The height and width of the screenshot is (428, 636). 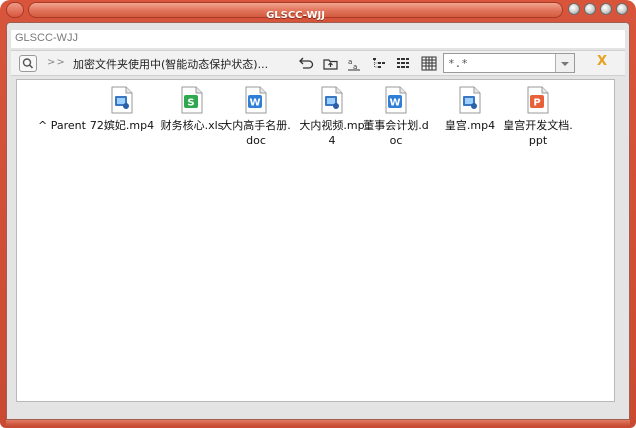 What do you see at coordinates (350, 62) in the screenshot?
I see `svg-text: a` at bounding box center [350, 62].